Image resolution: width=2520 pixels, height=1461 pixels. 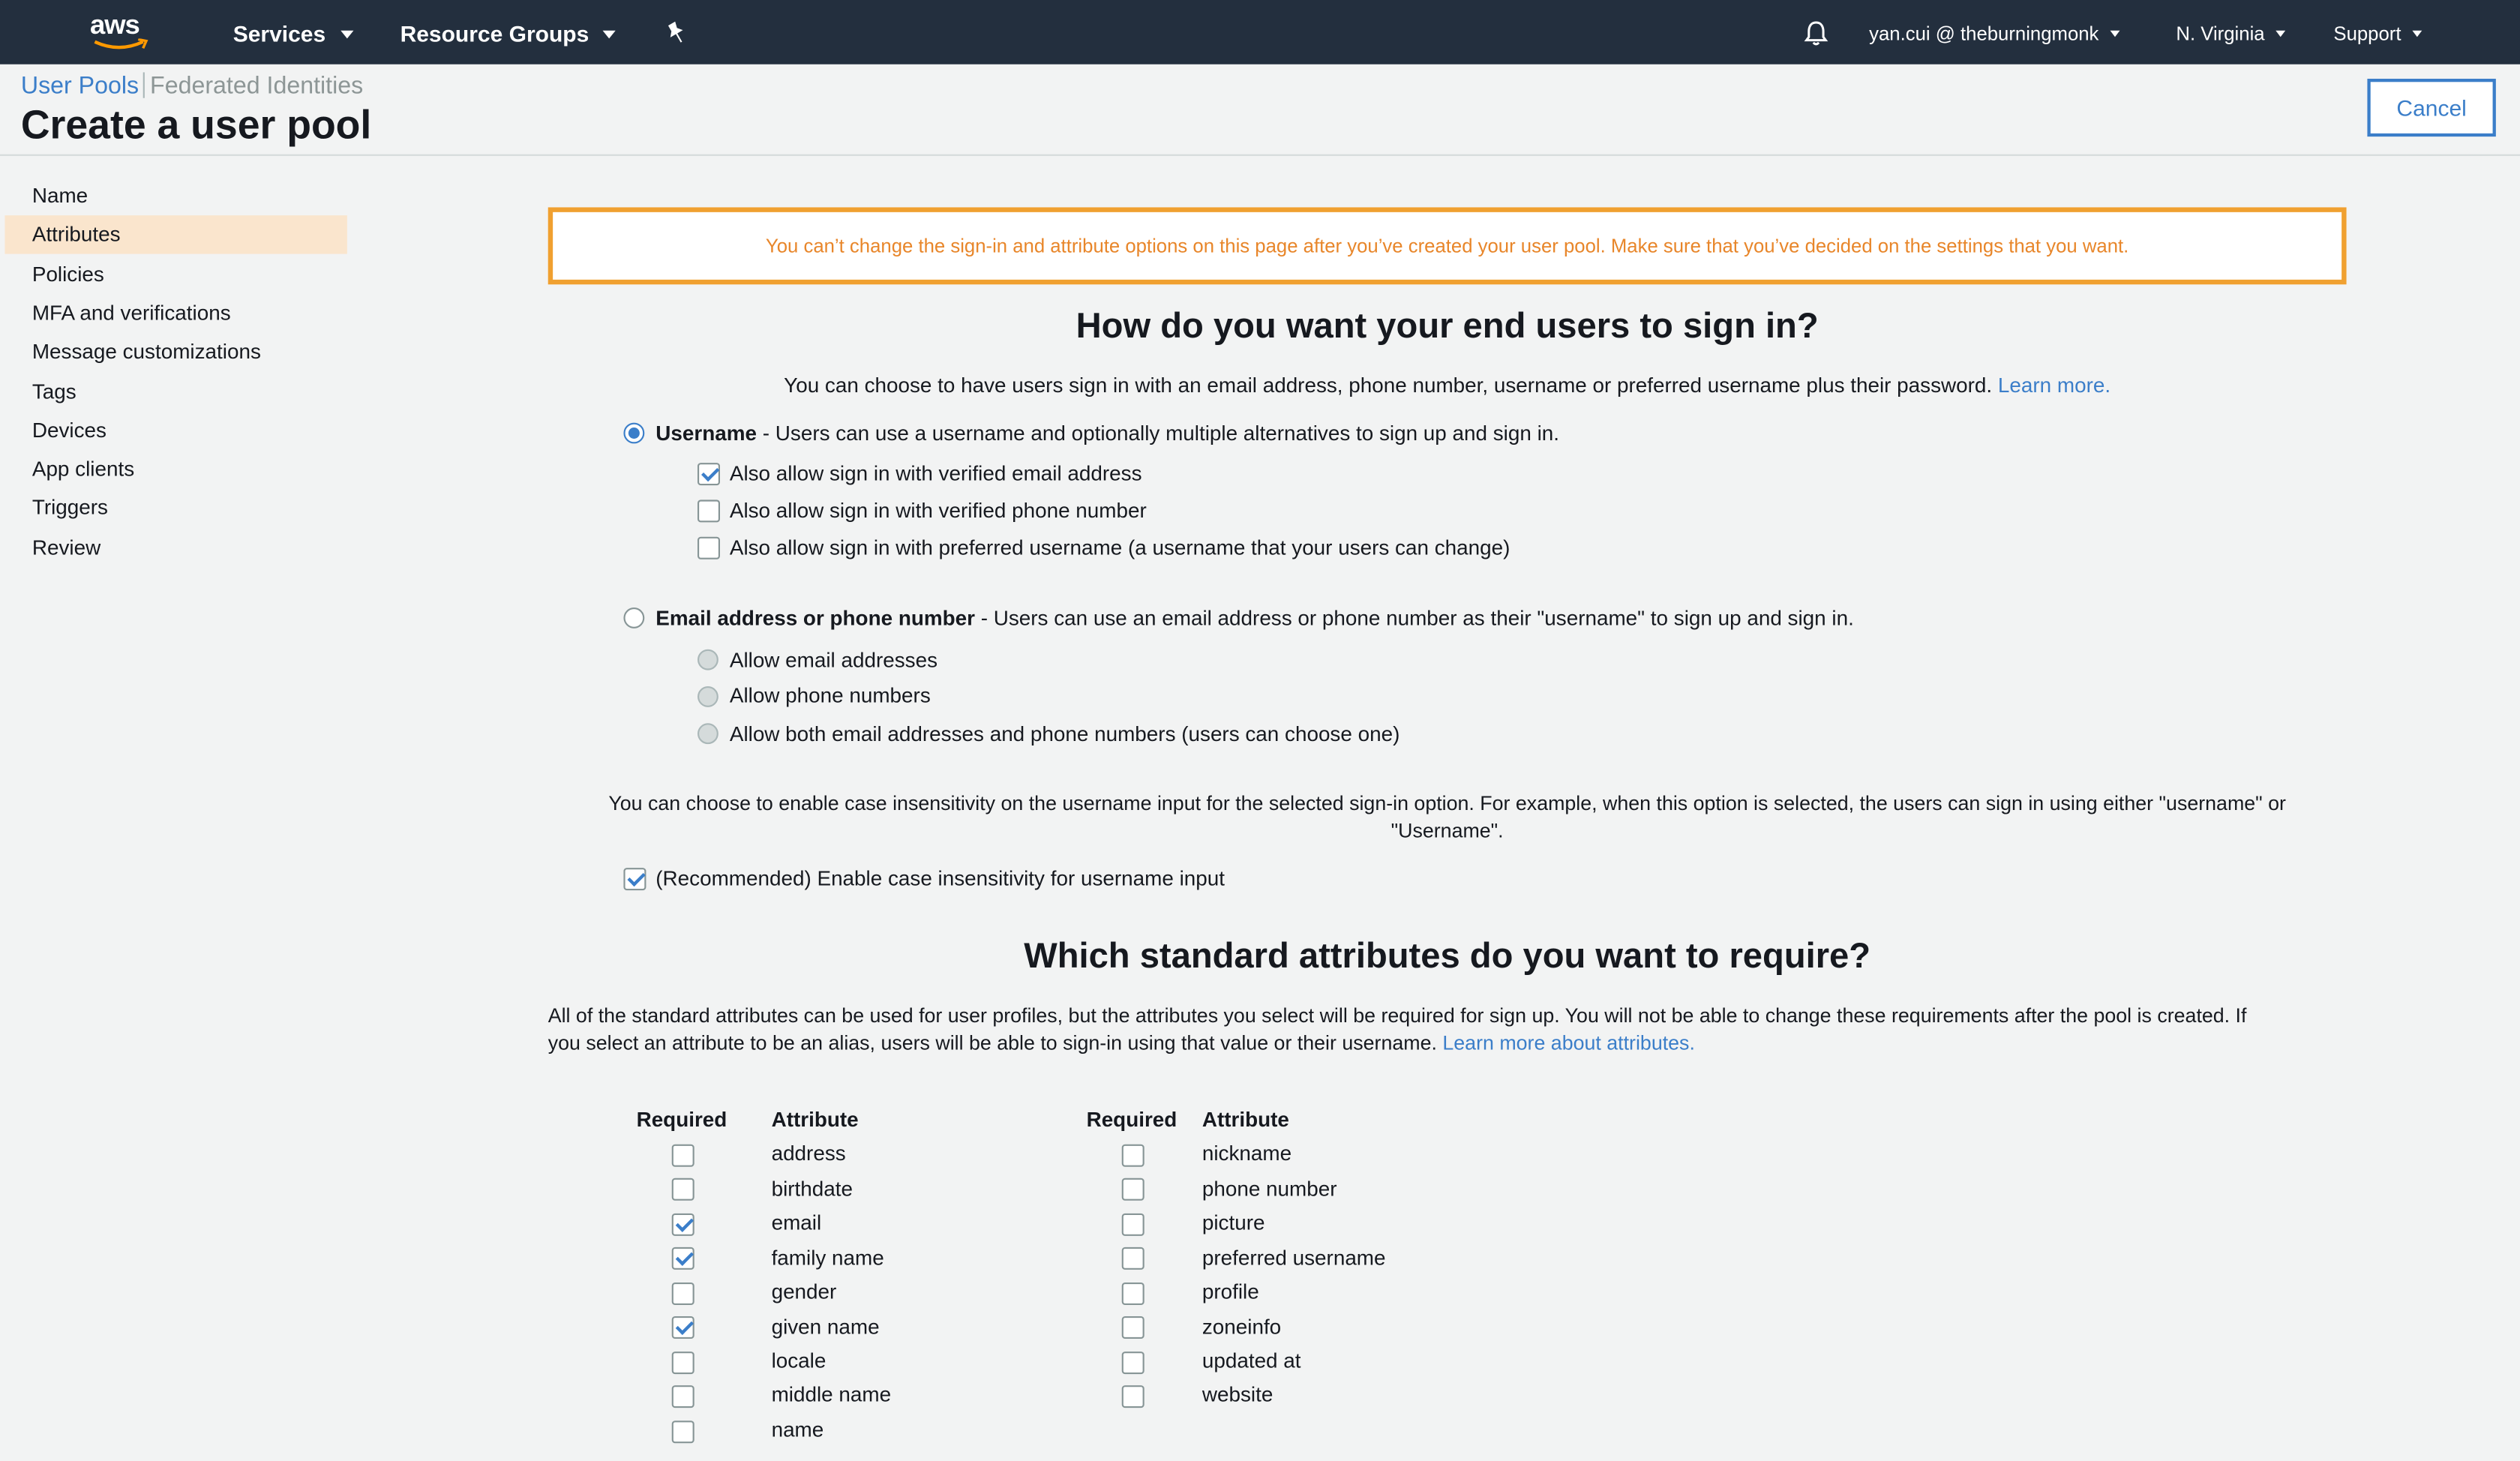 What do you see at coordinates (708, 659) in the screenshot?
I see `allow-email-addresses-radio` at bounding box center [708, 659].